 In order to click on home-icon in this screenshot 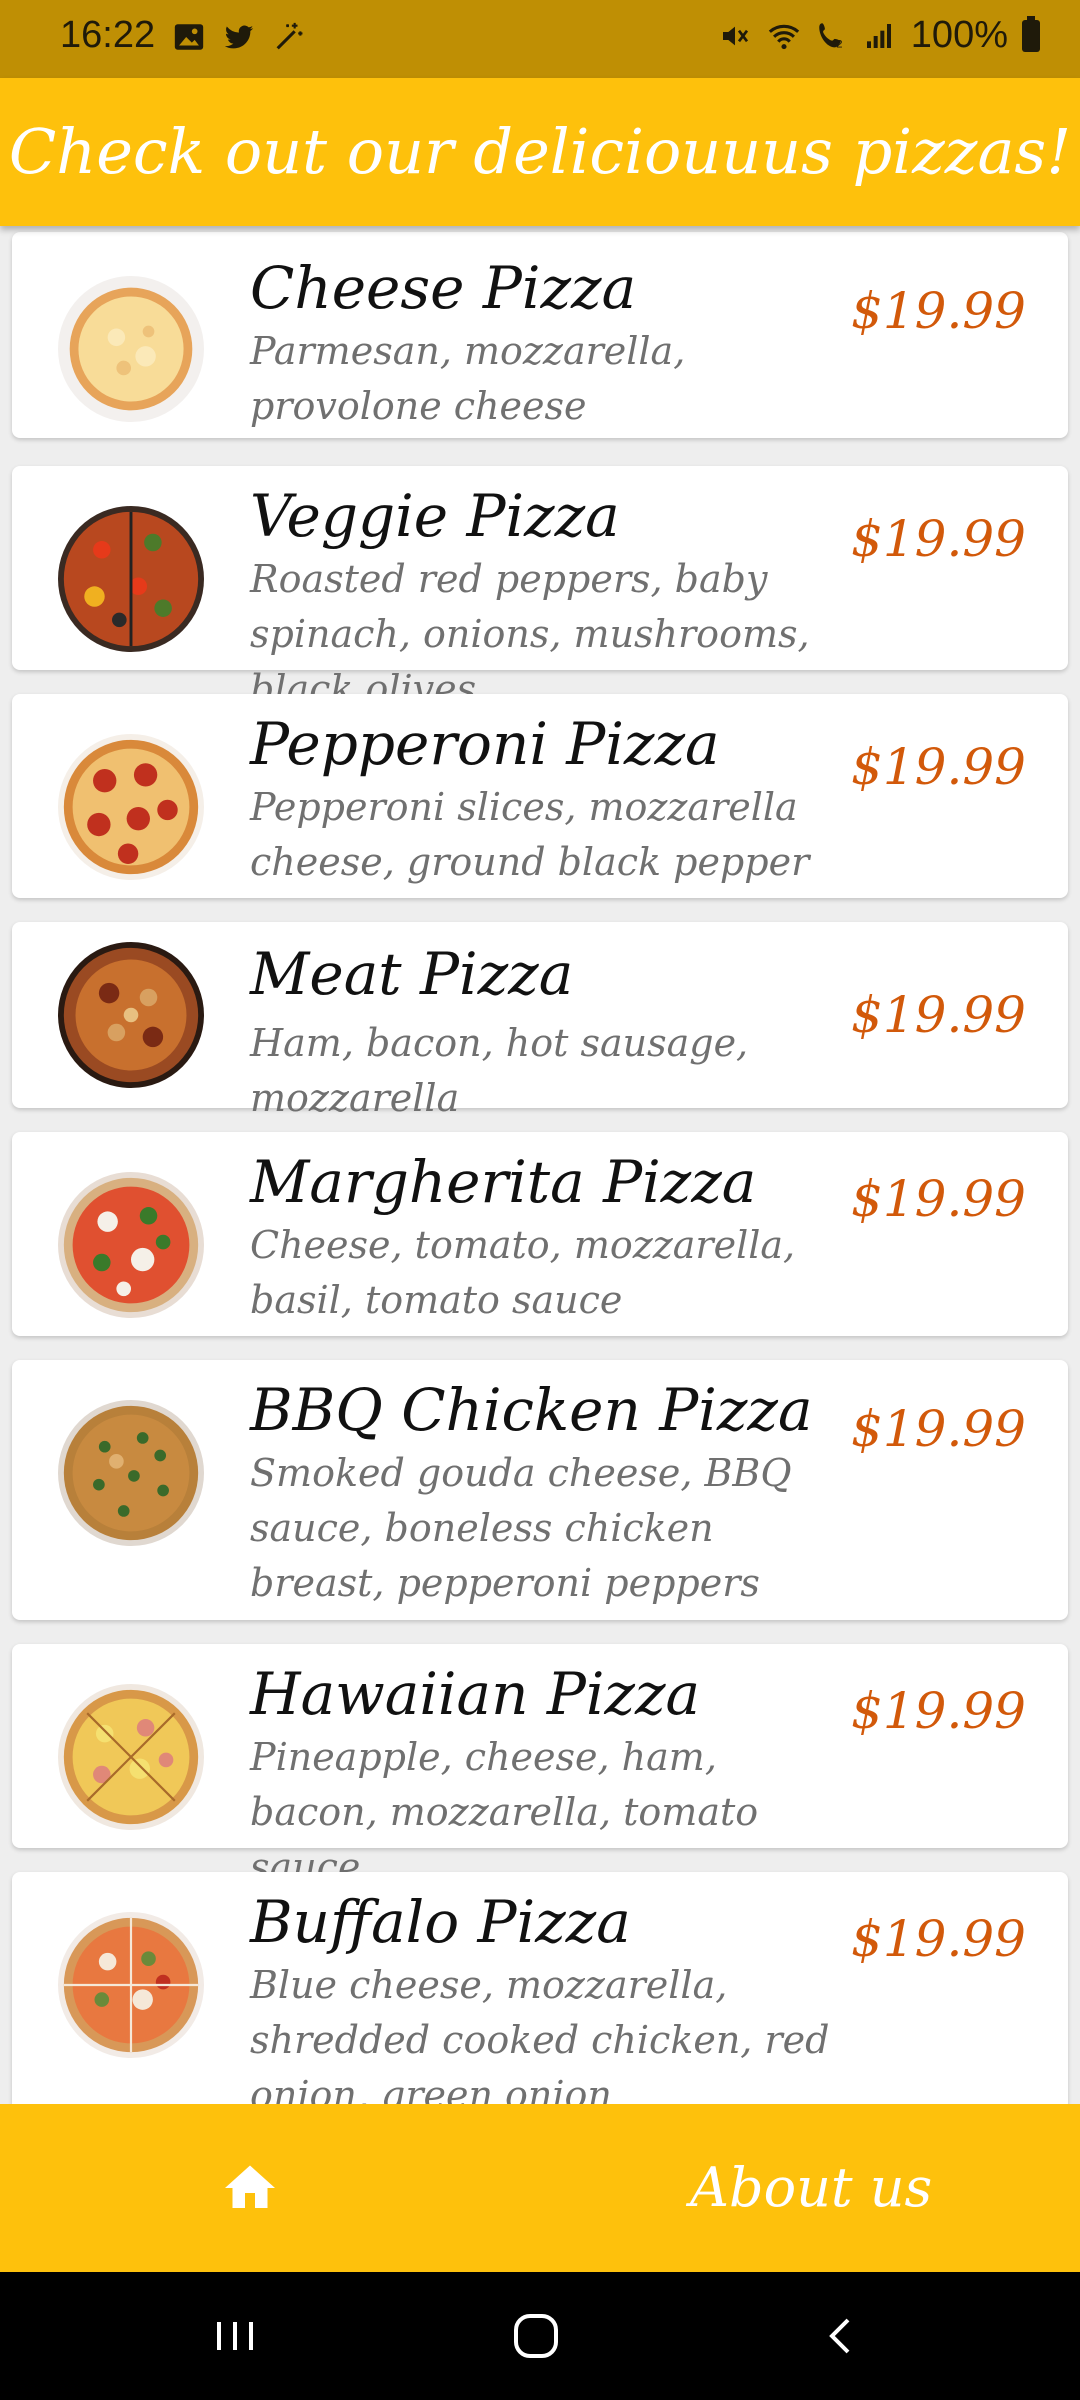, I will do `click(250, 2188)`.